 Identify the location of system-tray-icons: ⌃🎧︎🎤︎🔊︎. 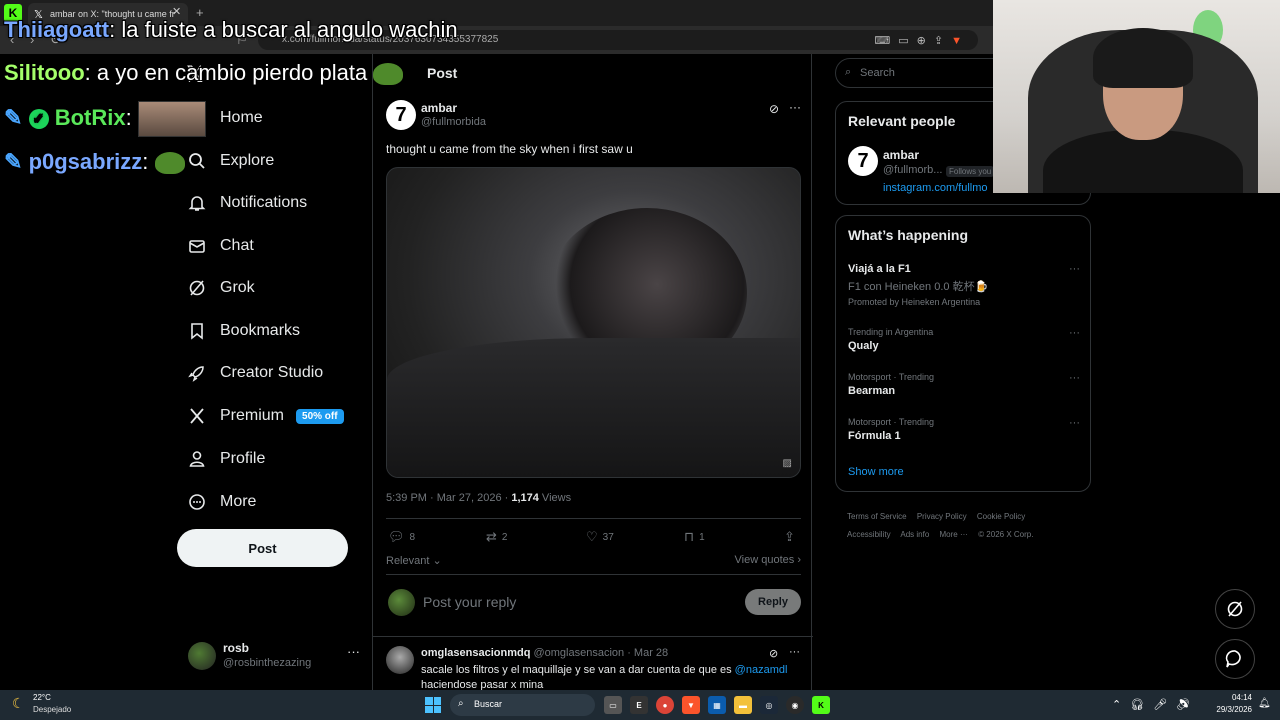
(1155, 704).